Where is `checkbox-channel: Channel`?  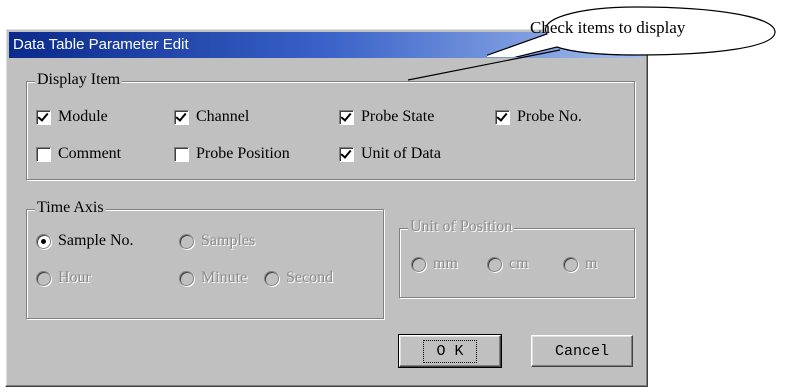
checkbox-channel: Channel is located at coordinates (211, 117).